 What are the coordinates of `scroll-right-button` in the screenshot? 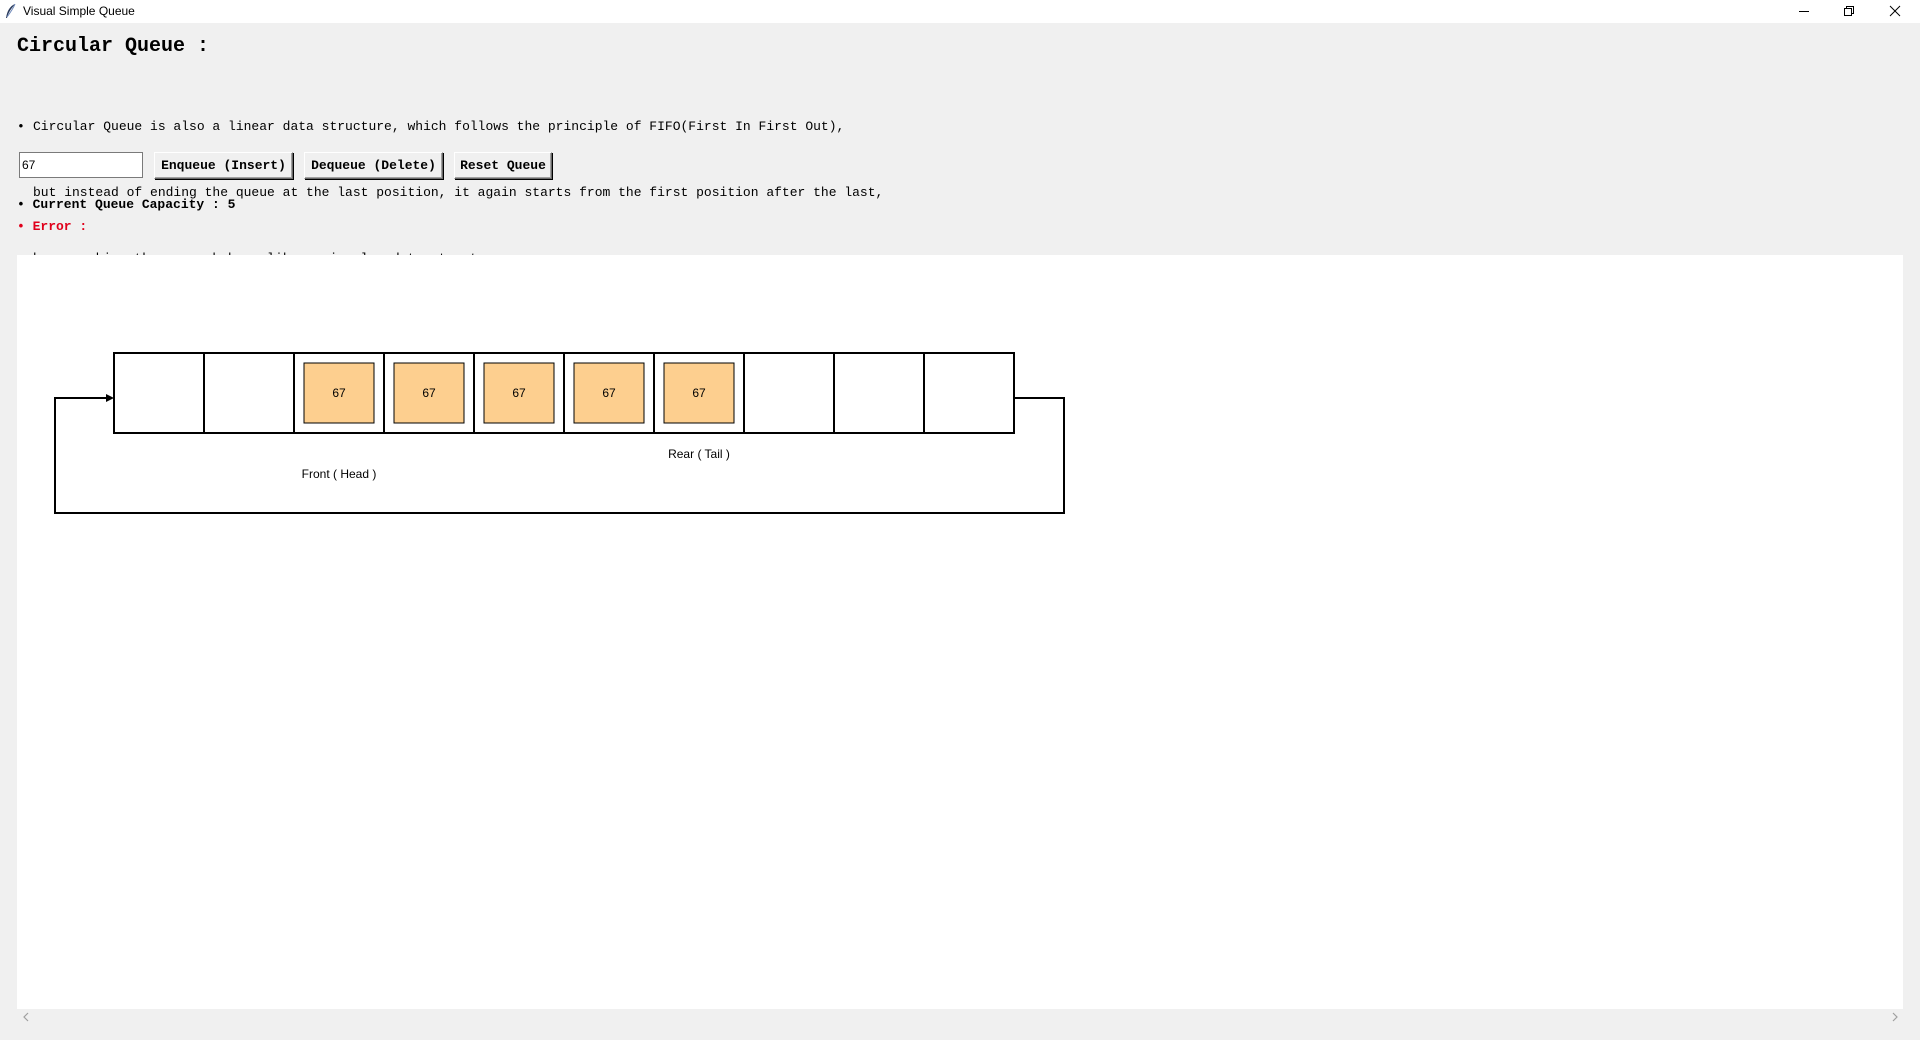 It's located at (1894, 1017).